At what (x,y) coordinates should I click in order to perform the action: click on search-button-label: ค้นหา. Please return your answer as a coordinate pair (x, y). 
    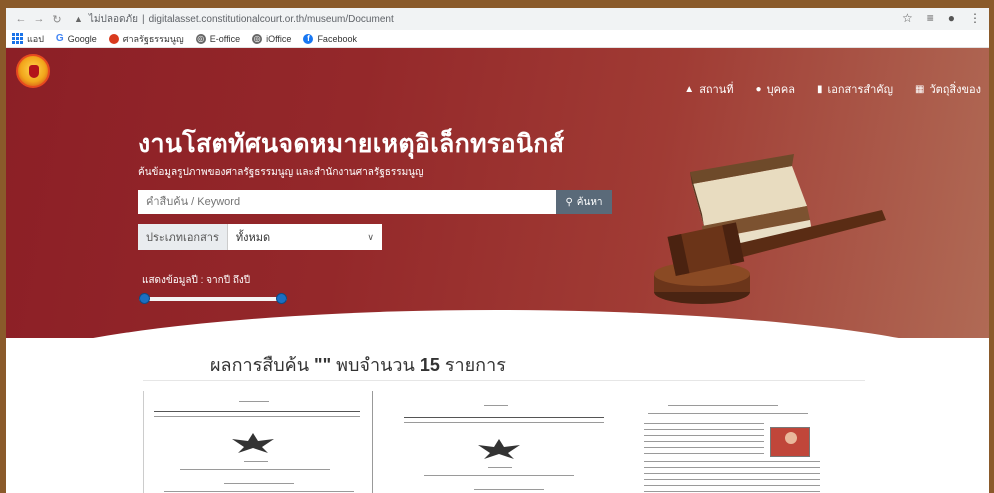
    Looking at the image, I should click on (589, 202).